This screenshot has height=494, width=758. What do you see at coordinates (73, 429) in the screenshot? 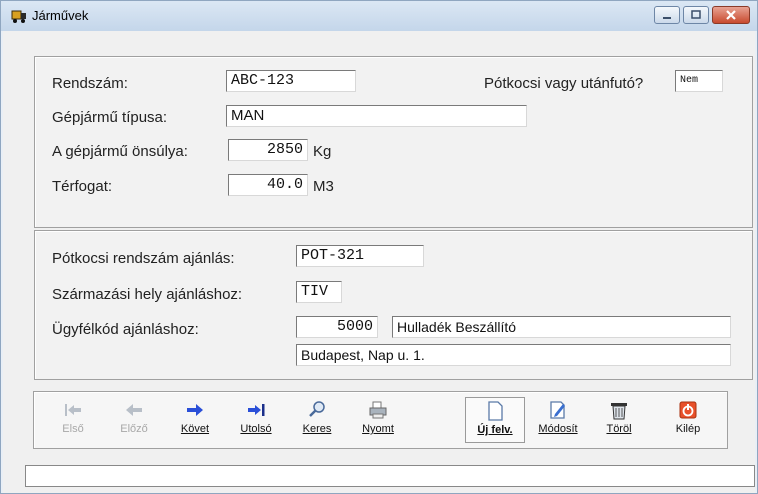
I see `first-button-label: Első` at bounding box center [73, 429].